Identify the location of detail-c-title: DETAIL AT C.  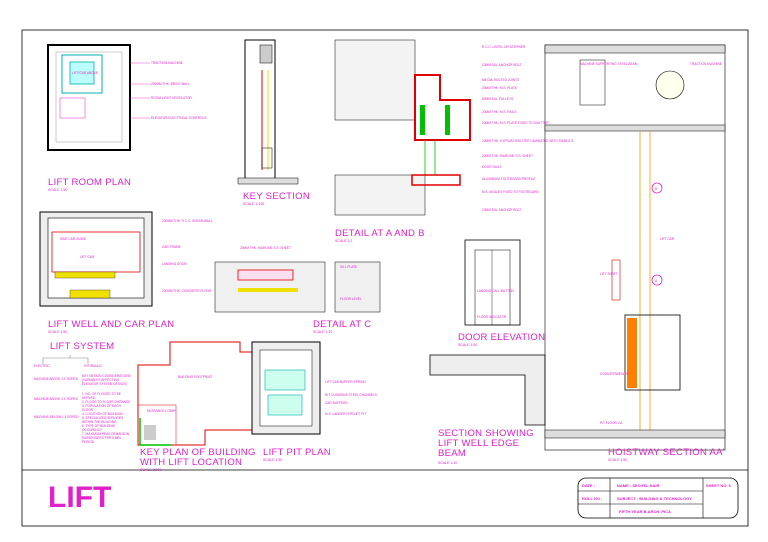
(342, 324).